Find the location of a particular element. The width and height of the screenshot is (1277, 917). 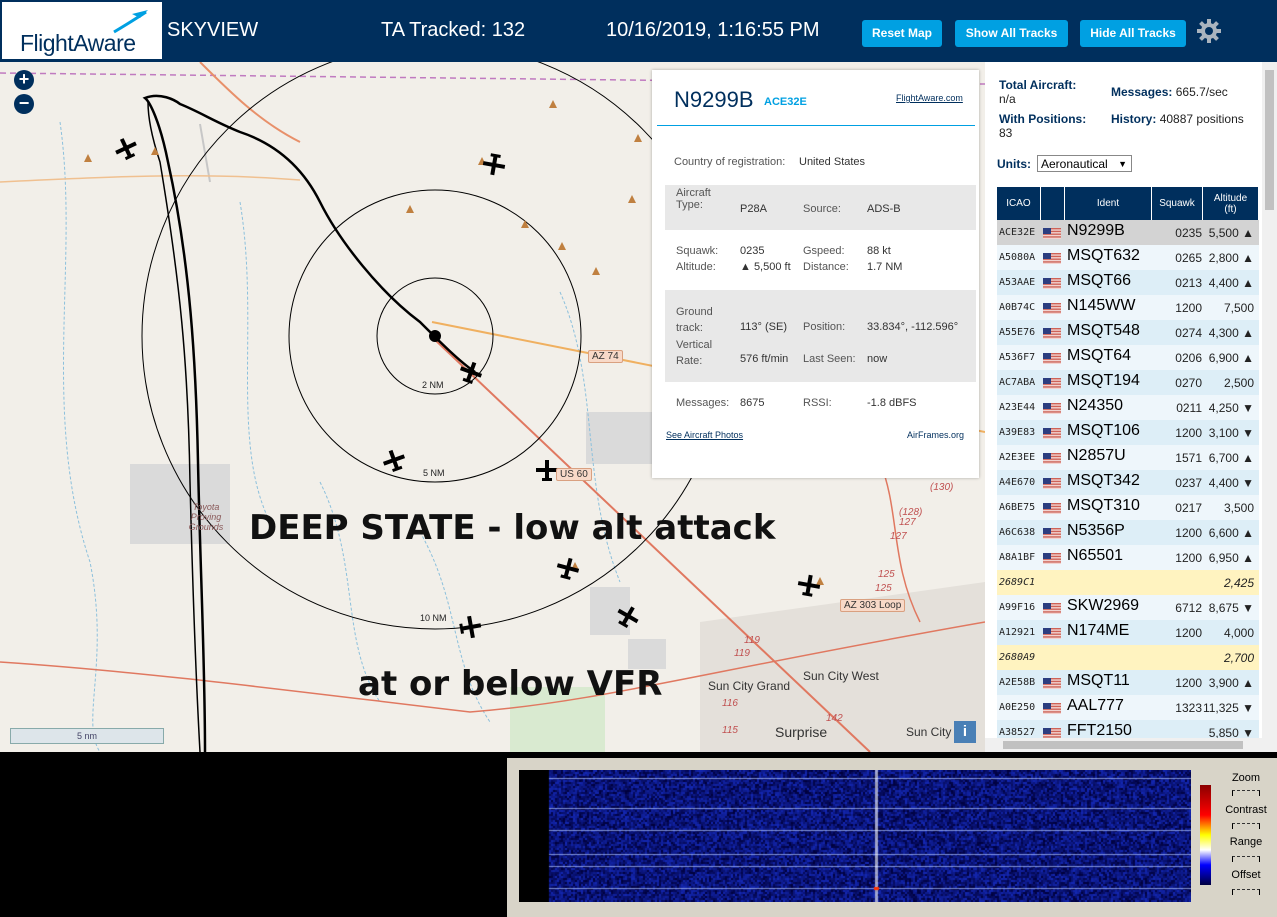

source-value: ADS-B is located at coordinates (884, 209).